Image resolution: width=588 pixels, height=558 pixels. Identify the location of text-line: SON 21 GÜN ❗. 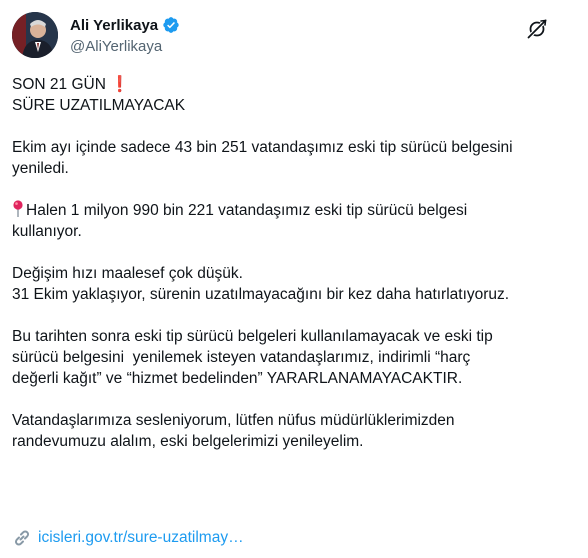
(296, 84).